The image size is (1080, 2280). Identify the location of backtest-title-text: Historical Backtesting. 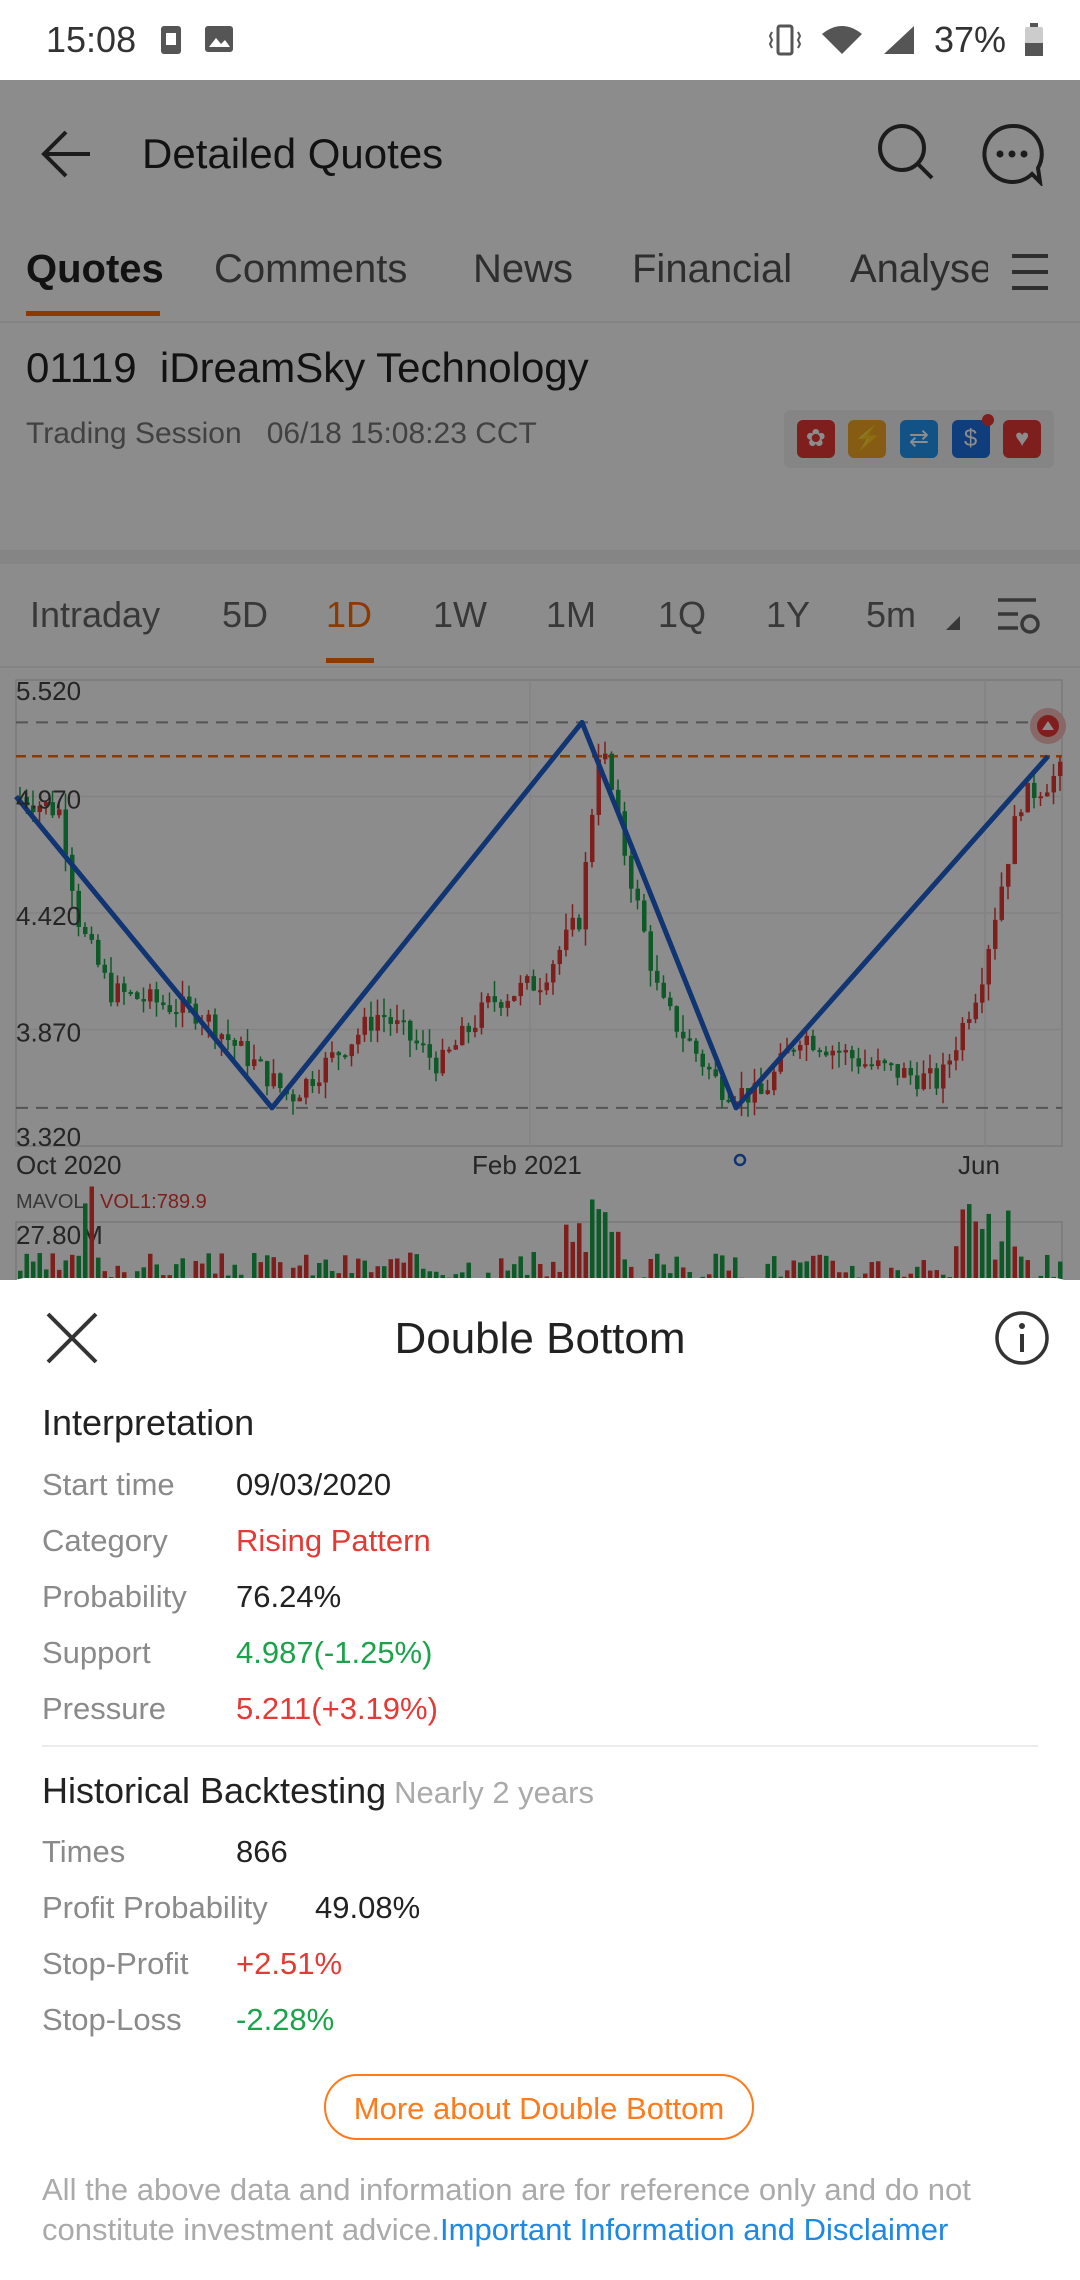
(214, 1790).